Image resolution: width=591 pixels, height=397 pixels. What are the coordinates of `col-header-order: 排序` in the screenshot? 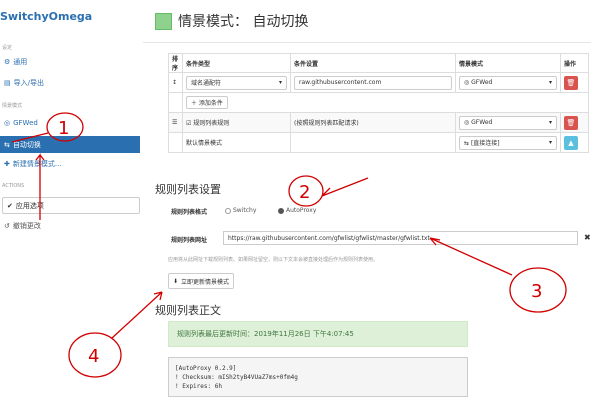 It's located at (175, 63).